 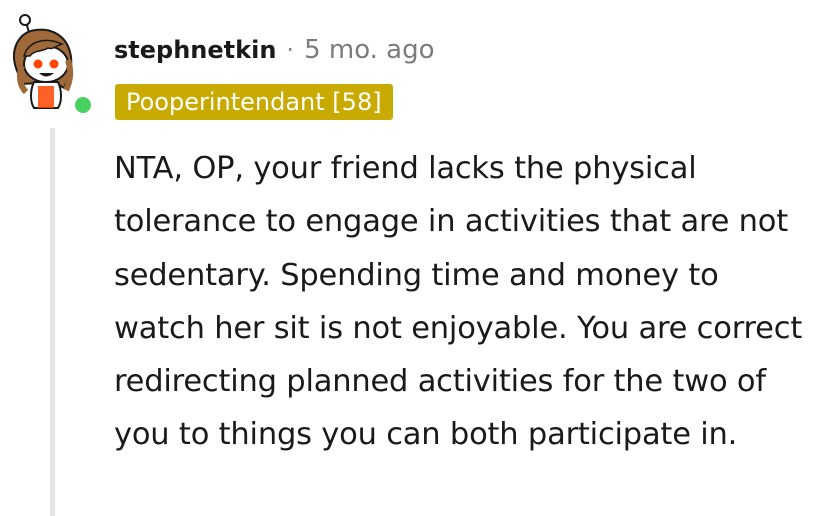 I want to click on comment-timestamp: 5 mo. ago, so click(x=369, y=50).